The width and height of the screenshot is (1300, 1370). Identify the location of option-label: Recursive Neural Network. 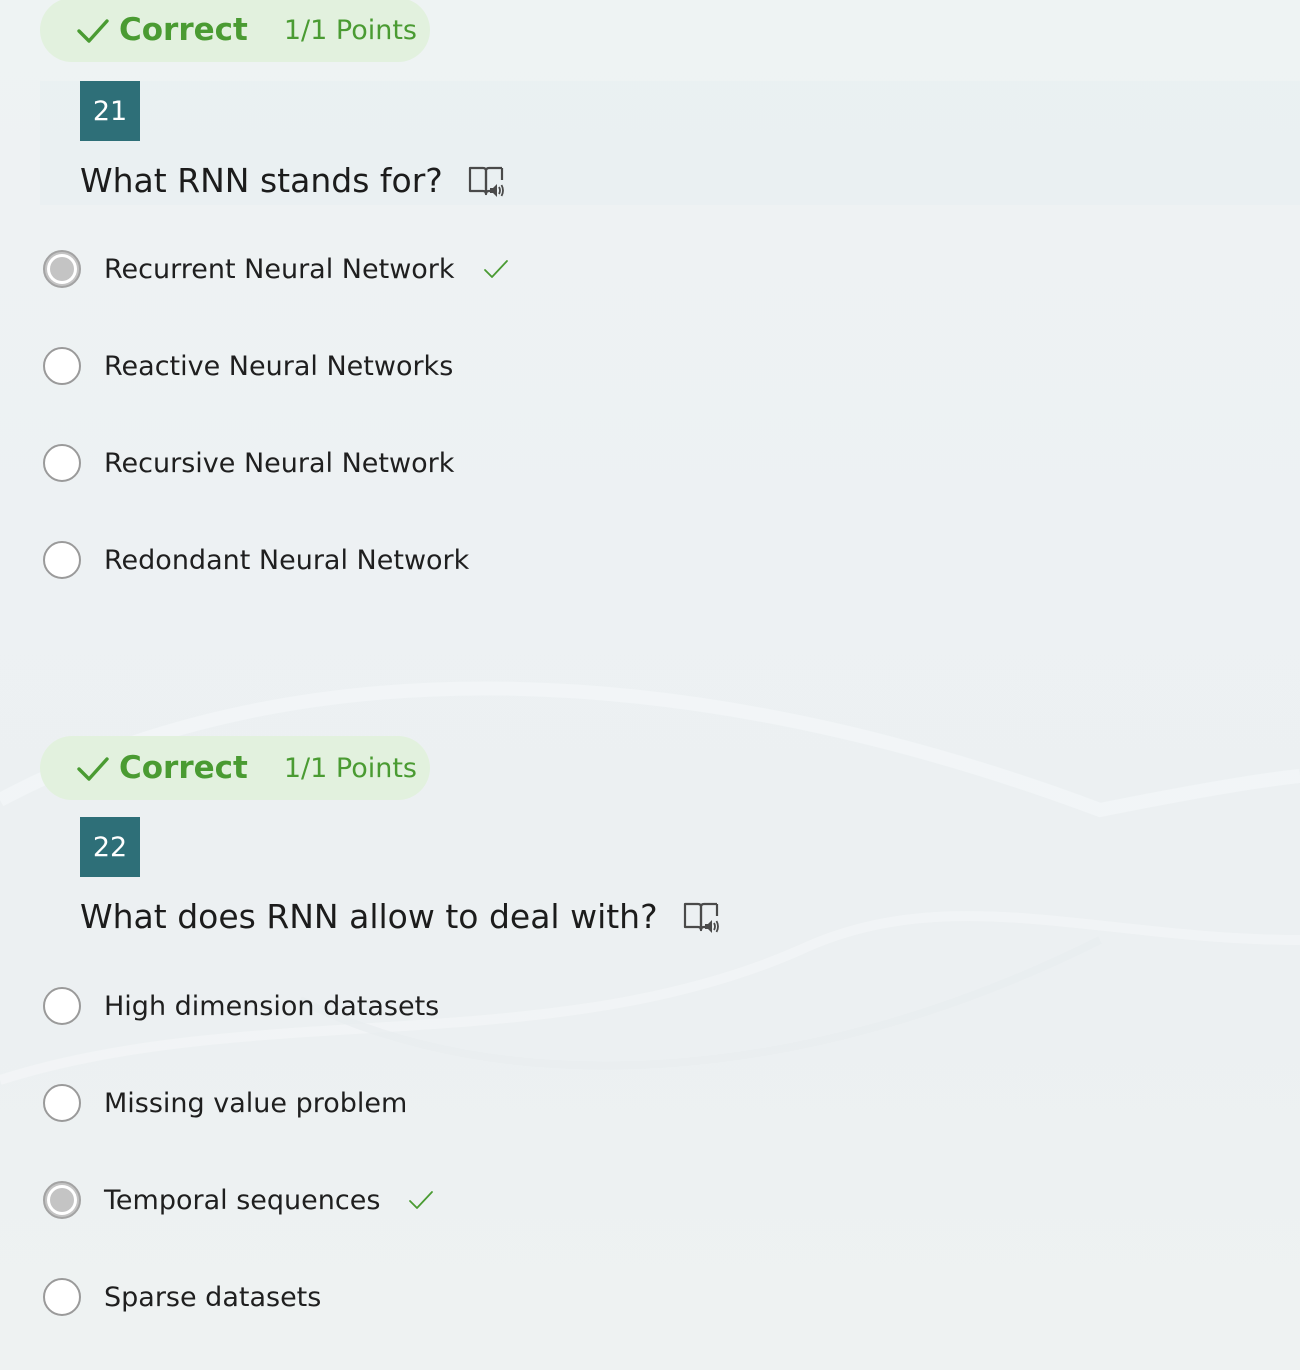
(279, 463).